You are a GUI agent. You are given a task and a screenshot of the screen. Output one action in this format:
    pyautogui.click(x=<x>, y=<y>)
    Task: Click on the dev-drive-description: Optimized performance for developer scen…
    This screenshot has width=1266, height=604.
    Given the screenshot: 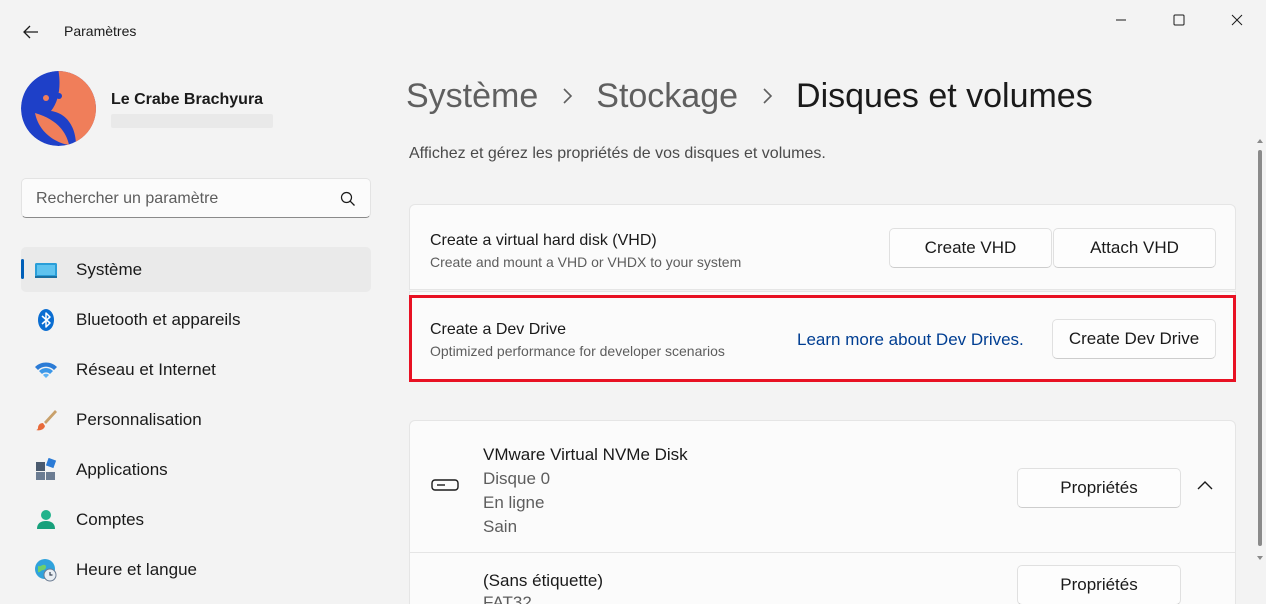 What is the action you would take?
    pyautogui.click(x=577, y=351)
    